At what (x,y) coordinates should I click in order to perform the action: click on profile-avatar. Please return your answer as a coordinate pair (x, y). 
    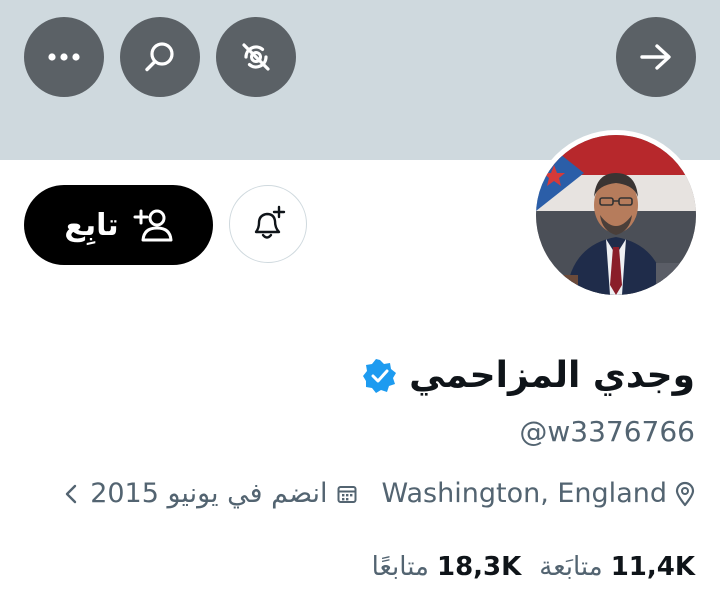
    Looking at the image, I should click on (616, 215).